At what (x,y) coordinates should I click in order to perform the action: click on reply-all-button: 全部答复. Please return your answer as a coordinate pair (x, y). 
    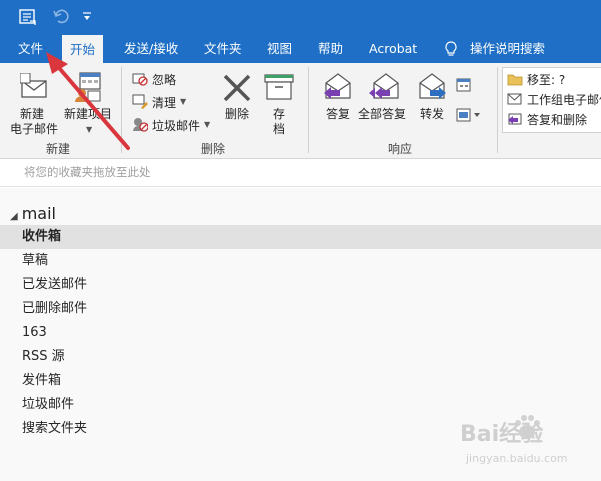
    Looking at the image, I should click on (385, 95).